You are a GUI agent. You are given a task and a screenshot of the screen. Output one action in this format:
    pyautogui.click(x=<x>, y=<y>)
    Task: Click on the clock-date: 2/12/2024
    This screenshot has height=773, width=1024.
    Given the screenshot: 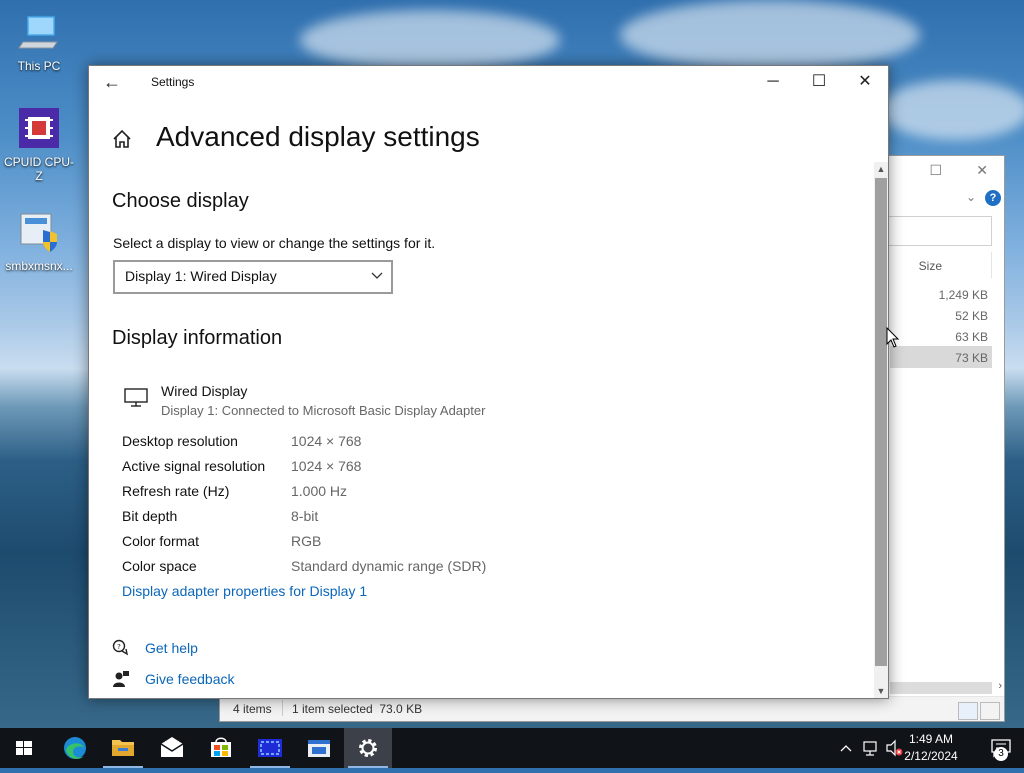 What is the action you would take?
    pyautogui.click(x=931, y=756)
    